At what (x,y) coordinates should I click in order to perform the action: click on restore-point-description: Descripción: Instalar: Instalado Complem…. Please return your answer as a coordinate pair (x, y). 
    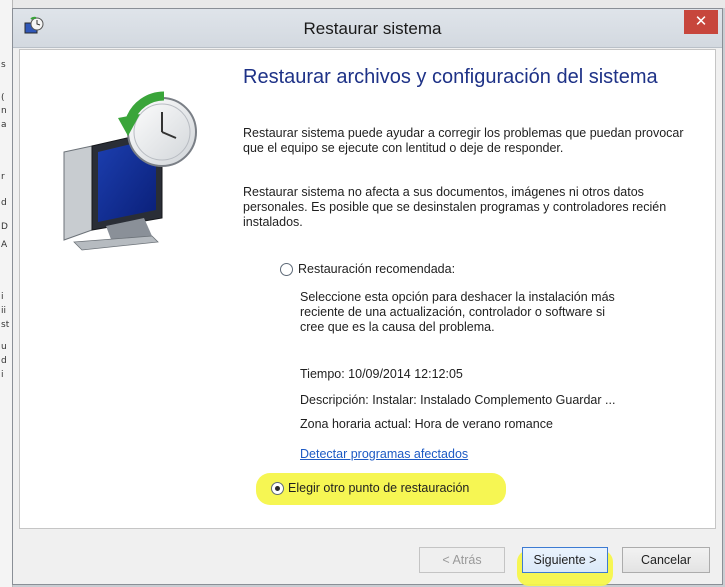
    Looking at the image, I should click on (458, 400).